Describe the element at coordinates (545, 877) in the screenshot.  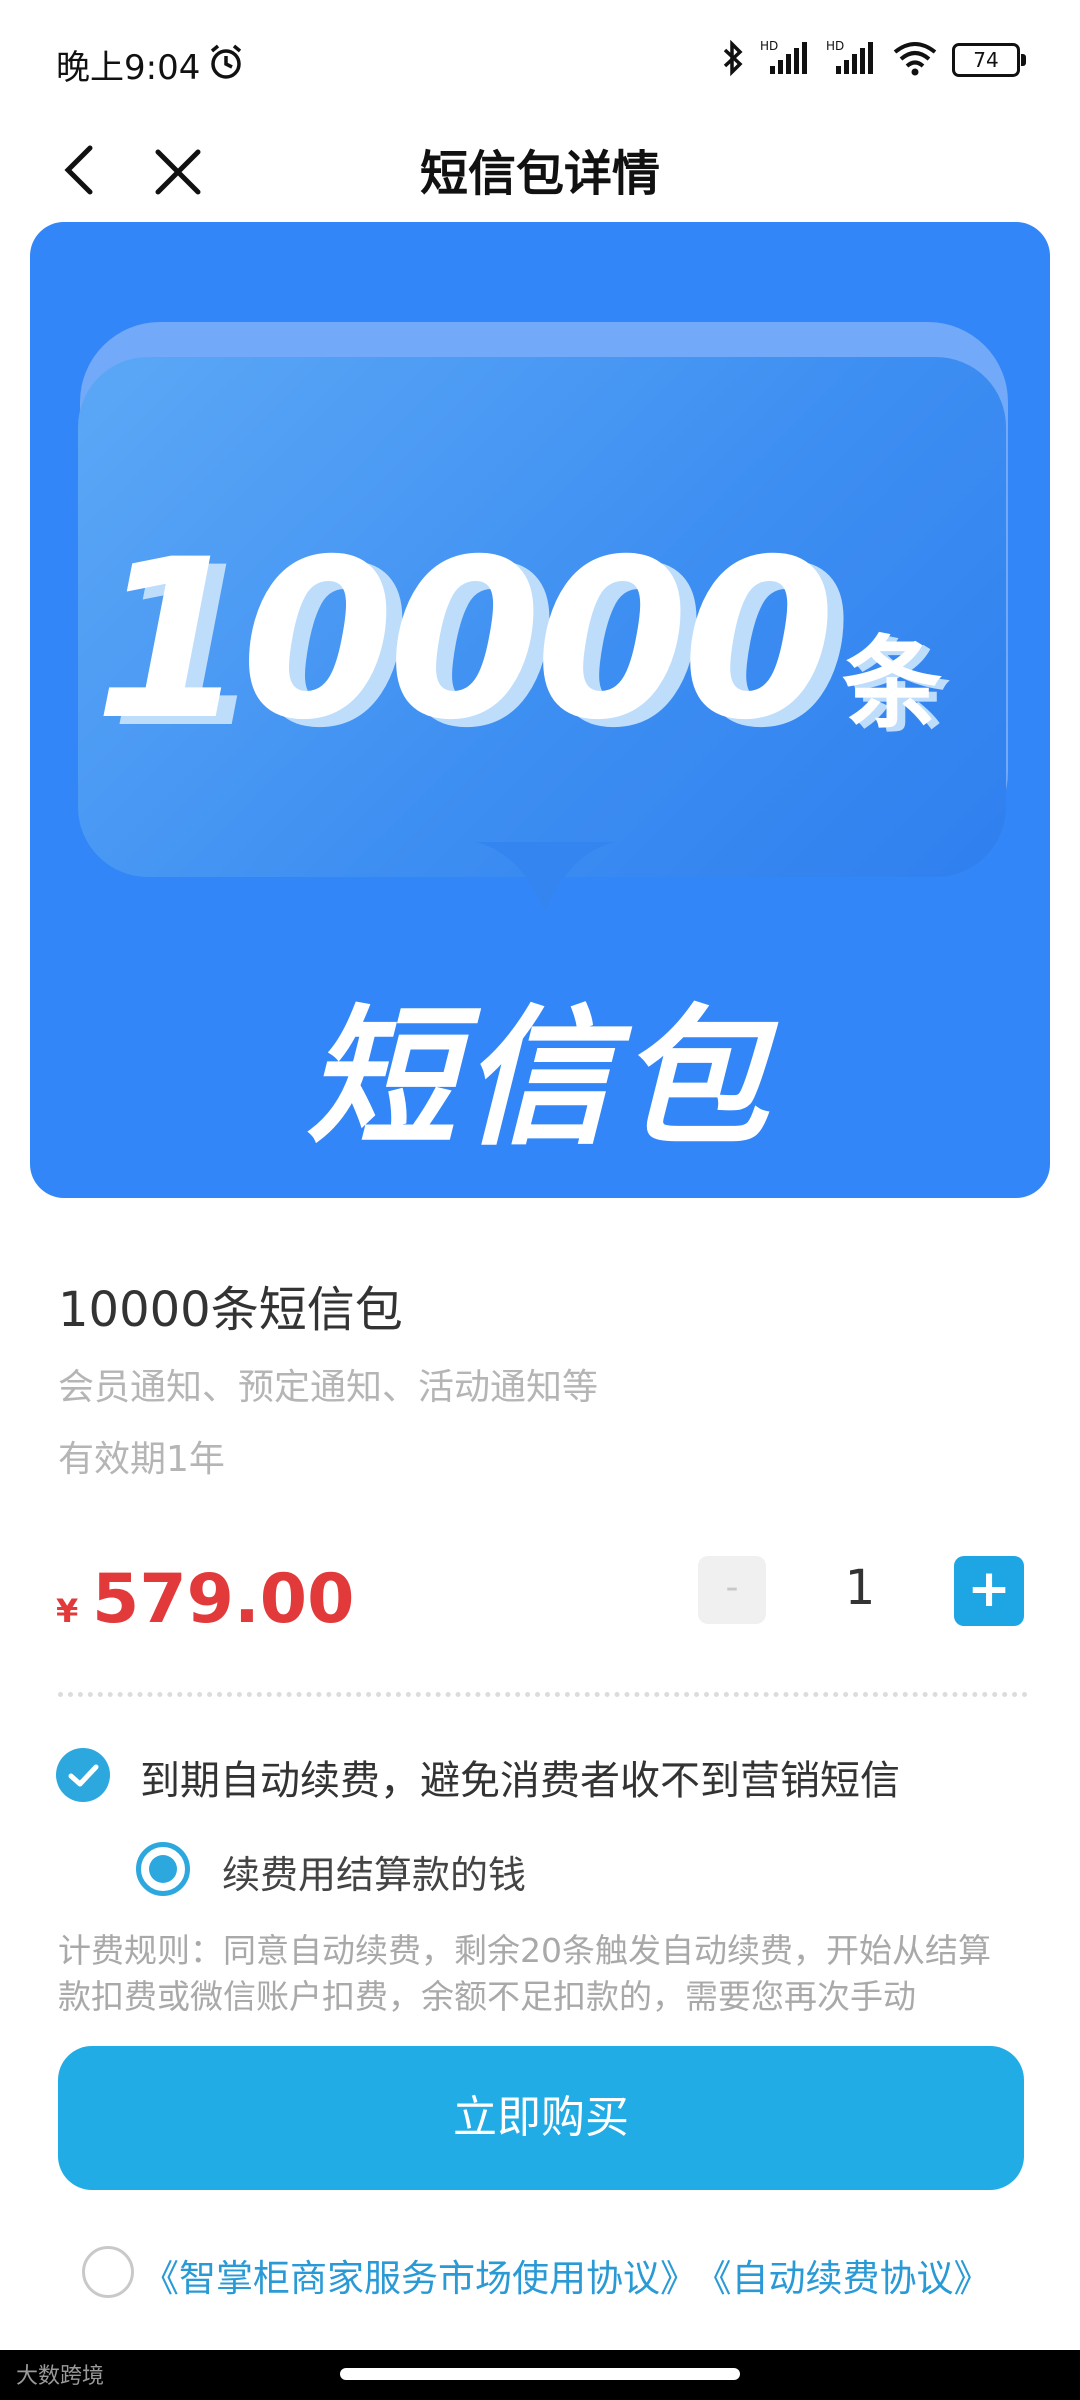
I see `bubble-tail` at that location.